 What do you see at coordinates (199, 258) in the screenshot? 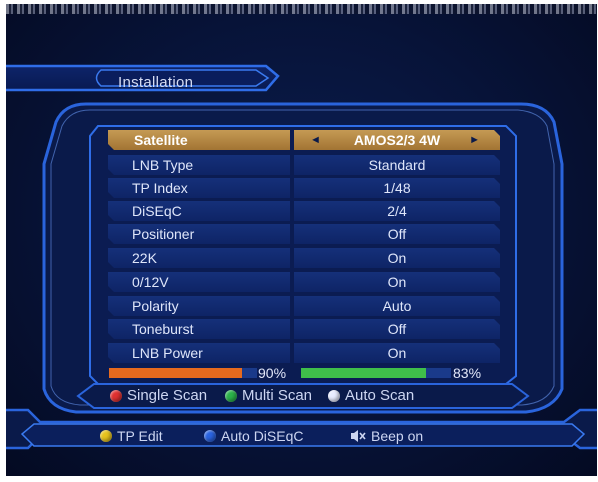
I see `setting-label: 22K` at bounding box center [199, 258].